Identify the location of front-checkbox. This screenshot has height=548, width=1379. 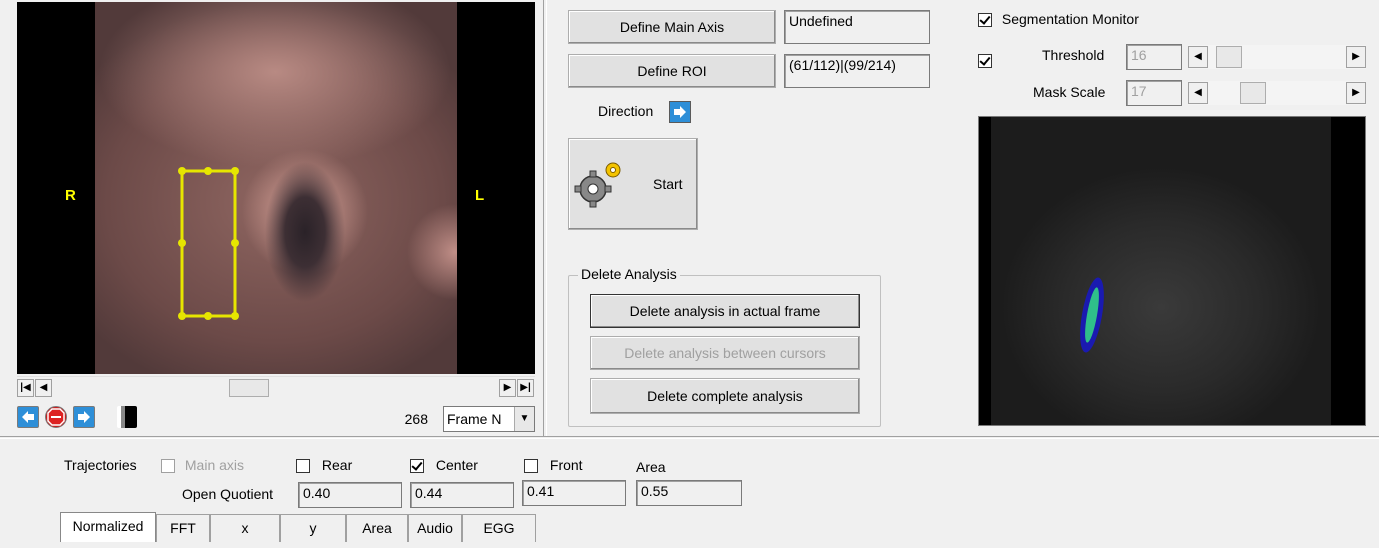
(531, 466).